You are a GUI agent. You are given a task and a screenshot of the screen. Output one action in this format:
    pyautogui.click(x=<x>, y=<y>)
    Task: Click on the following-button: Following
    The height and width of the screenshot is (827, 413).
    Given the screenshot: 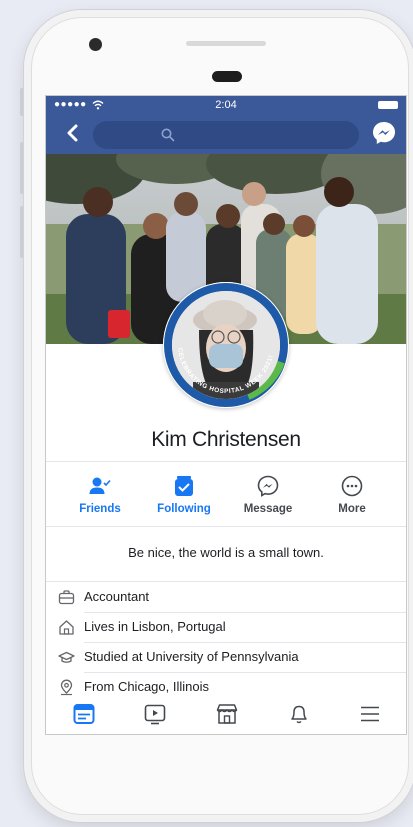 What is the action you would take?
    pyautogui.click(x=184, y=495)
    